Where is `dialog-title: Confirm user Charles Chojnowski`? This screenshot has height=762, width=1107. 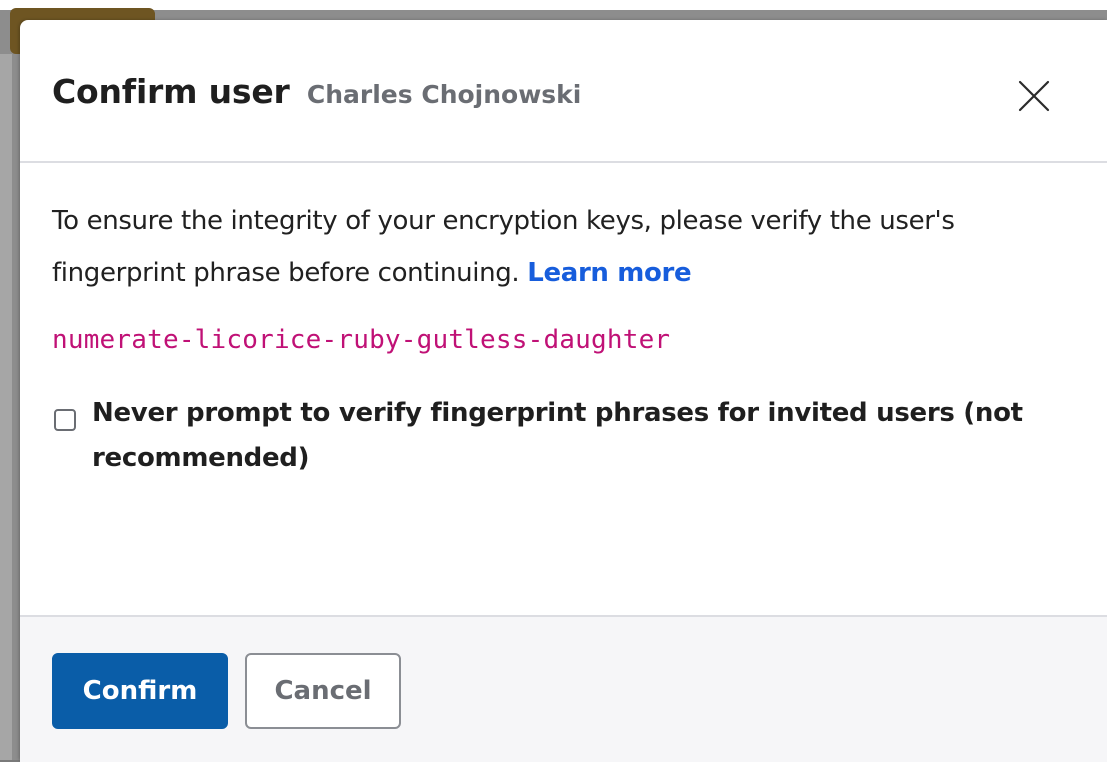 dialog-title: Confirm user Charles Chojnowski is located at coordinates (316, 91).